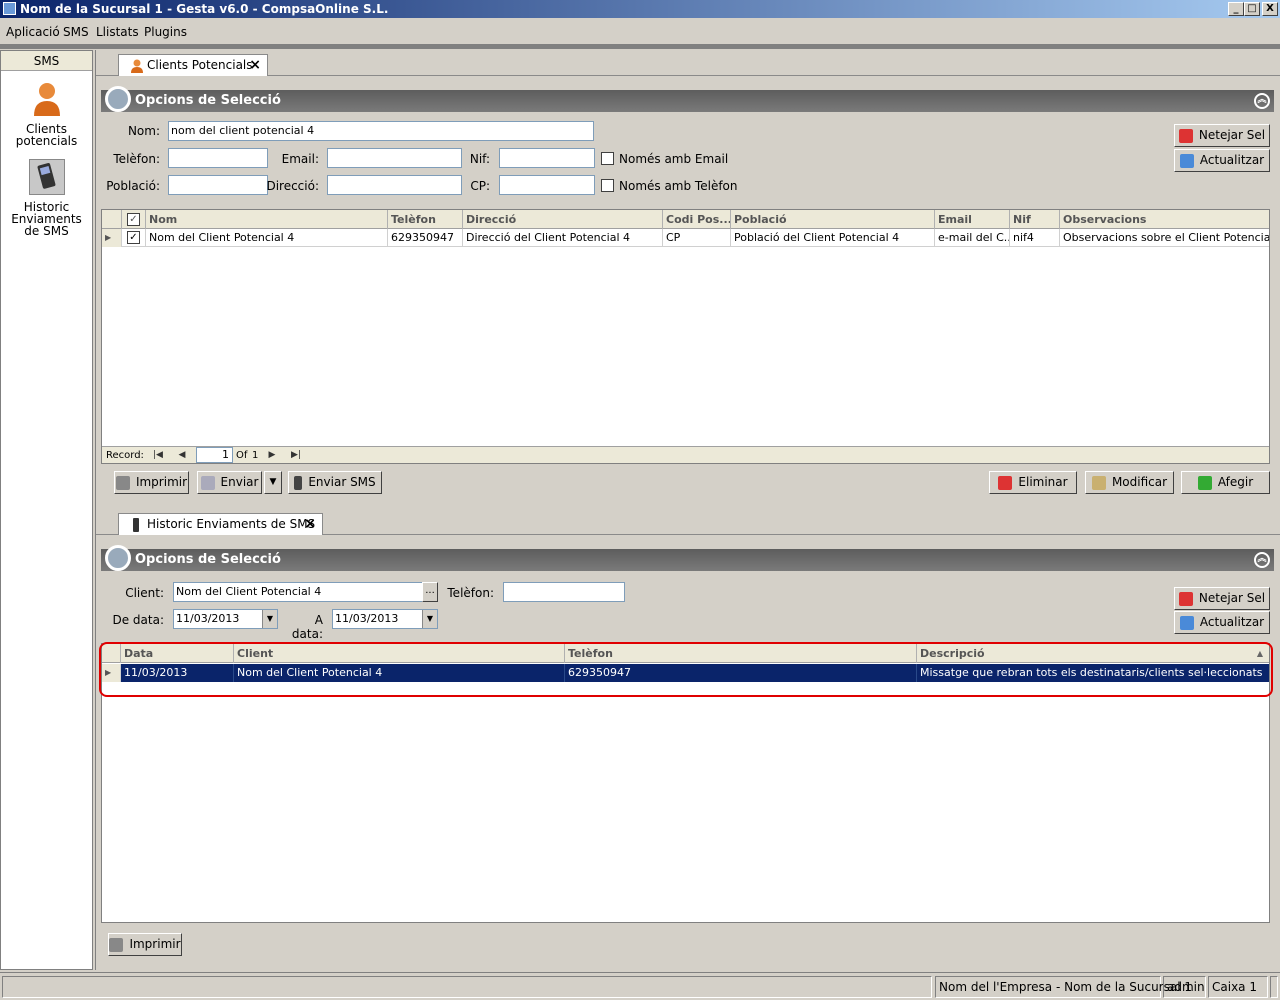 The width and height of the screenshot is (1280, 1000). Describe the element at coordinates (208, 618) in the screenshot. I see `date-value: 11/03/2013` at that location.